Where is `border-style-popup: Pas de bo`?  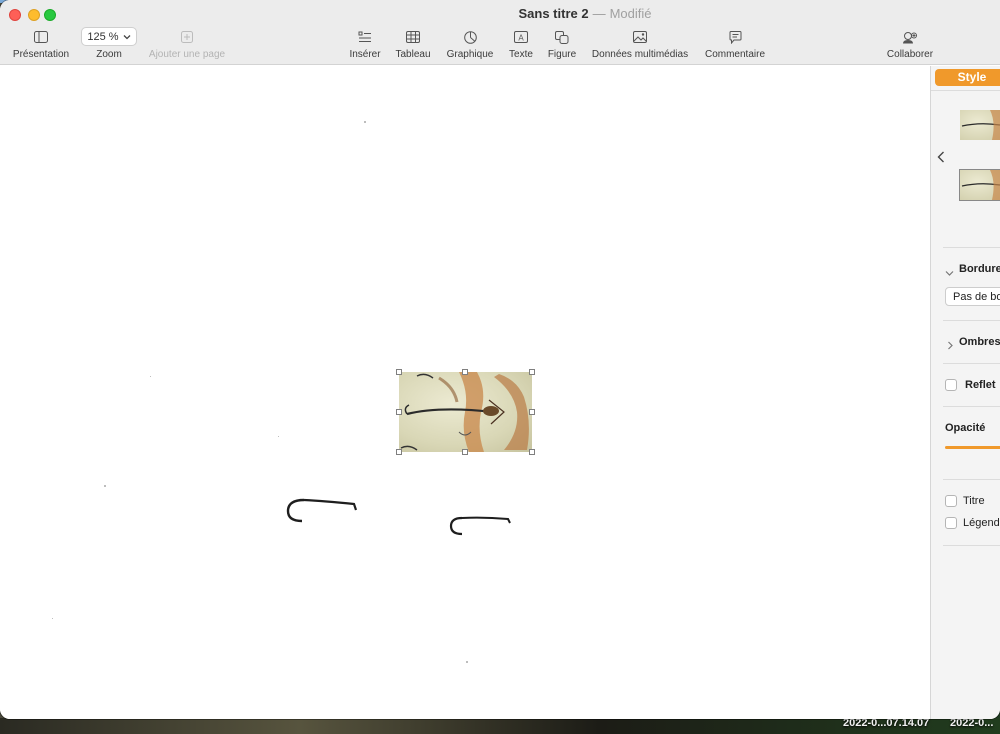
border-style-popup: Pas de bo is located at coordinates (972, 296).